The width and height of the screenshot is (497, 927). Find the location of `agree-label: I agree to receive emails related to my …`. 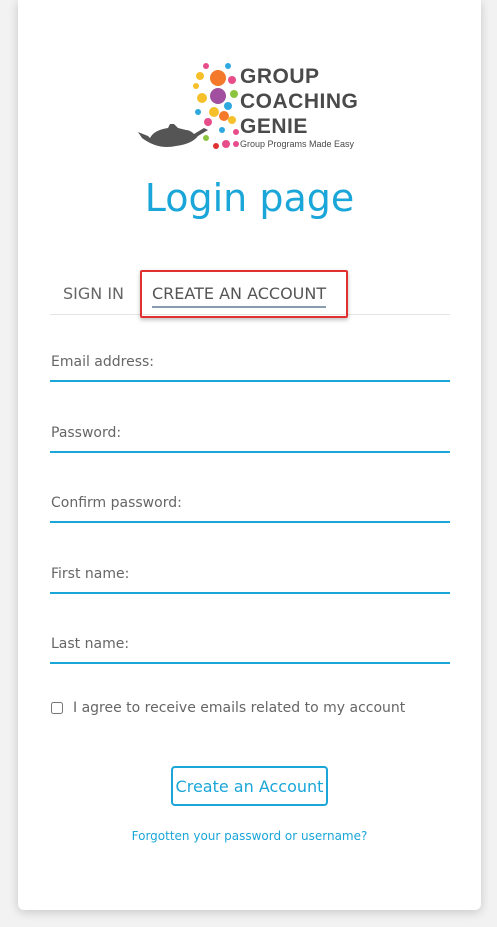

agree-label: I agree to receive emails related to my … is located at coordinates (239, 708).